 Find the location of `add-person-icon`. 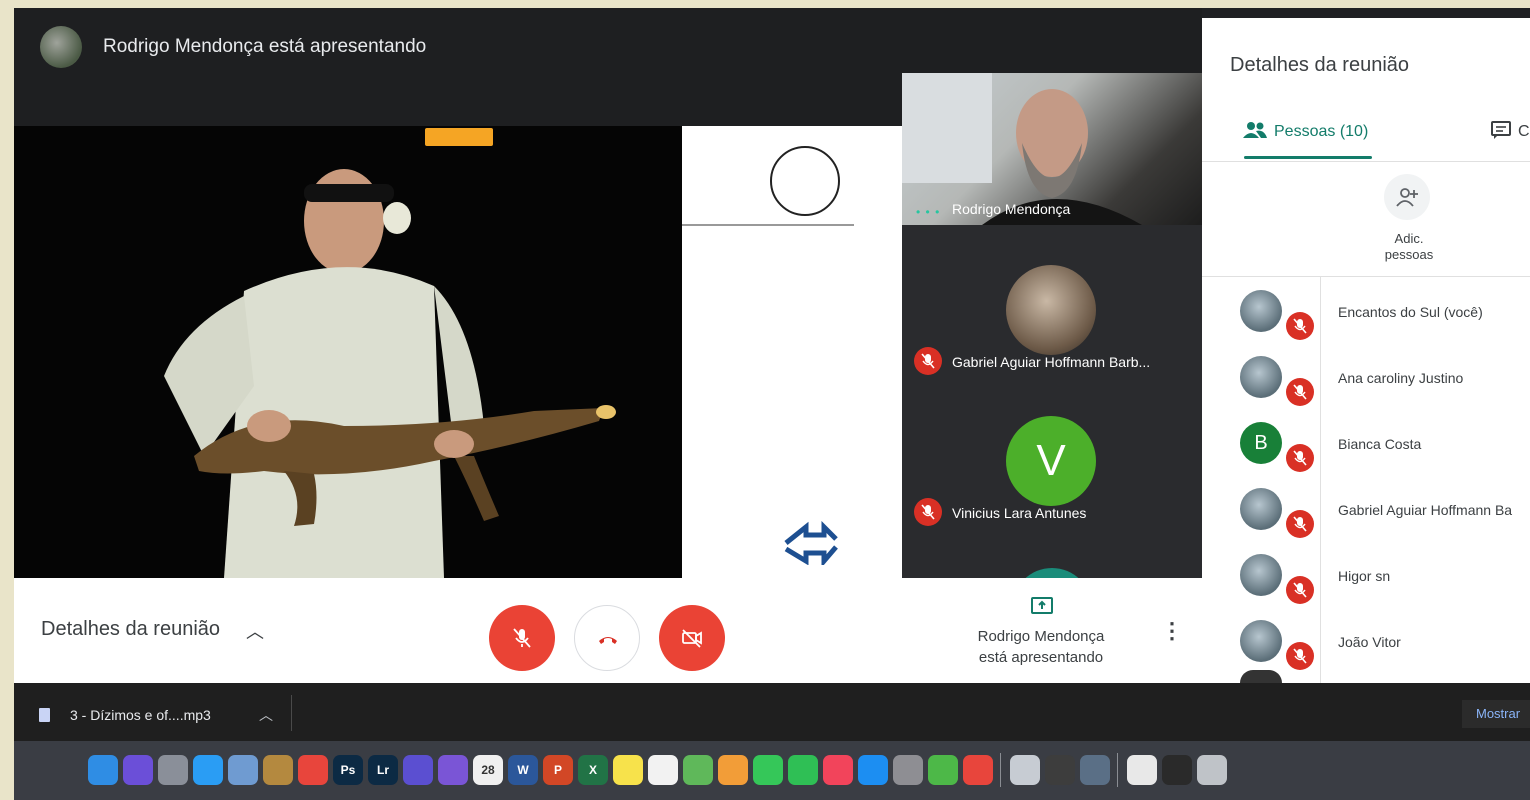

add-person-icon is located at coordinates (1407, 197).